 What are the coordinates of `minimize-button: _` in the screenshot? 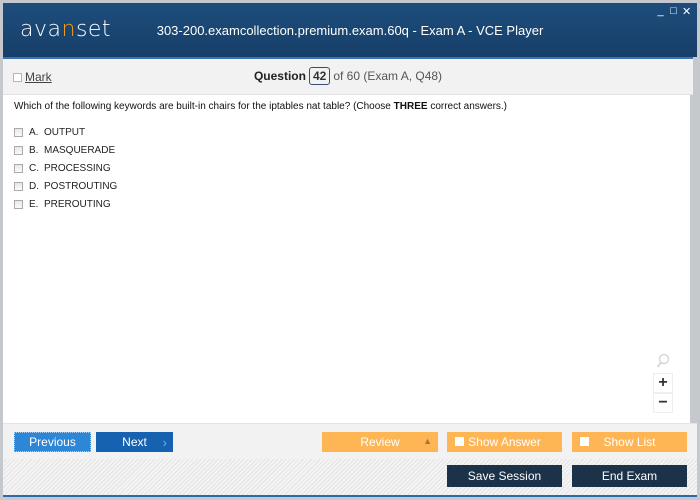 It's located at (660, 11).